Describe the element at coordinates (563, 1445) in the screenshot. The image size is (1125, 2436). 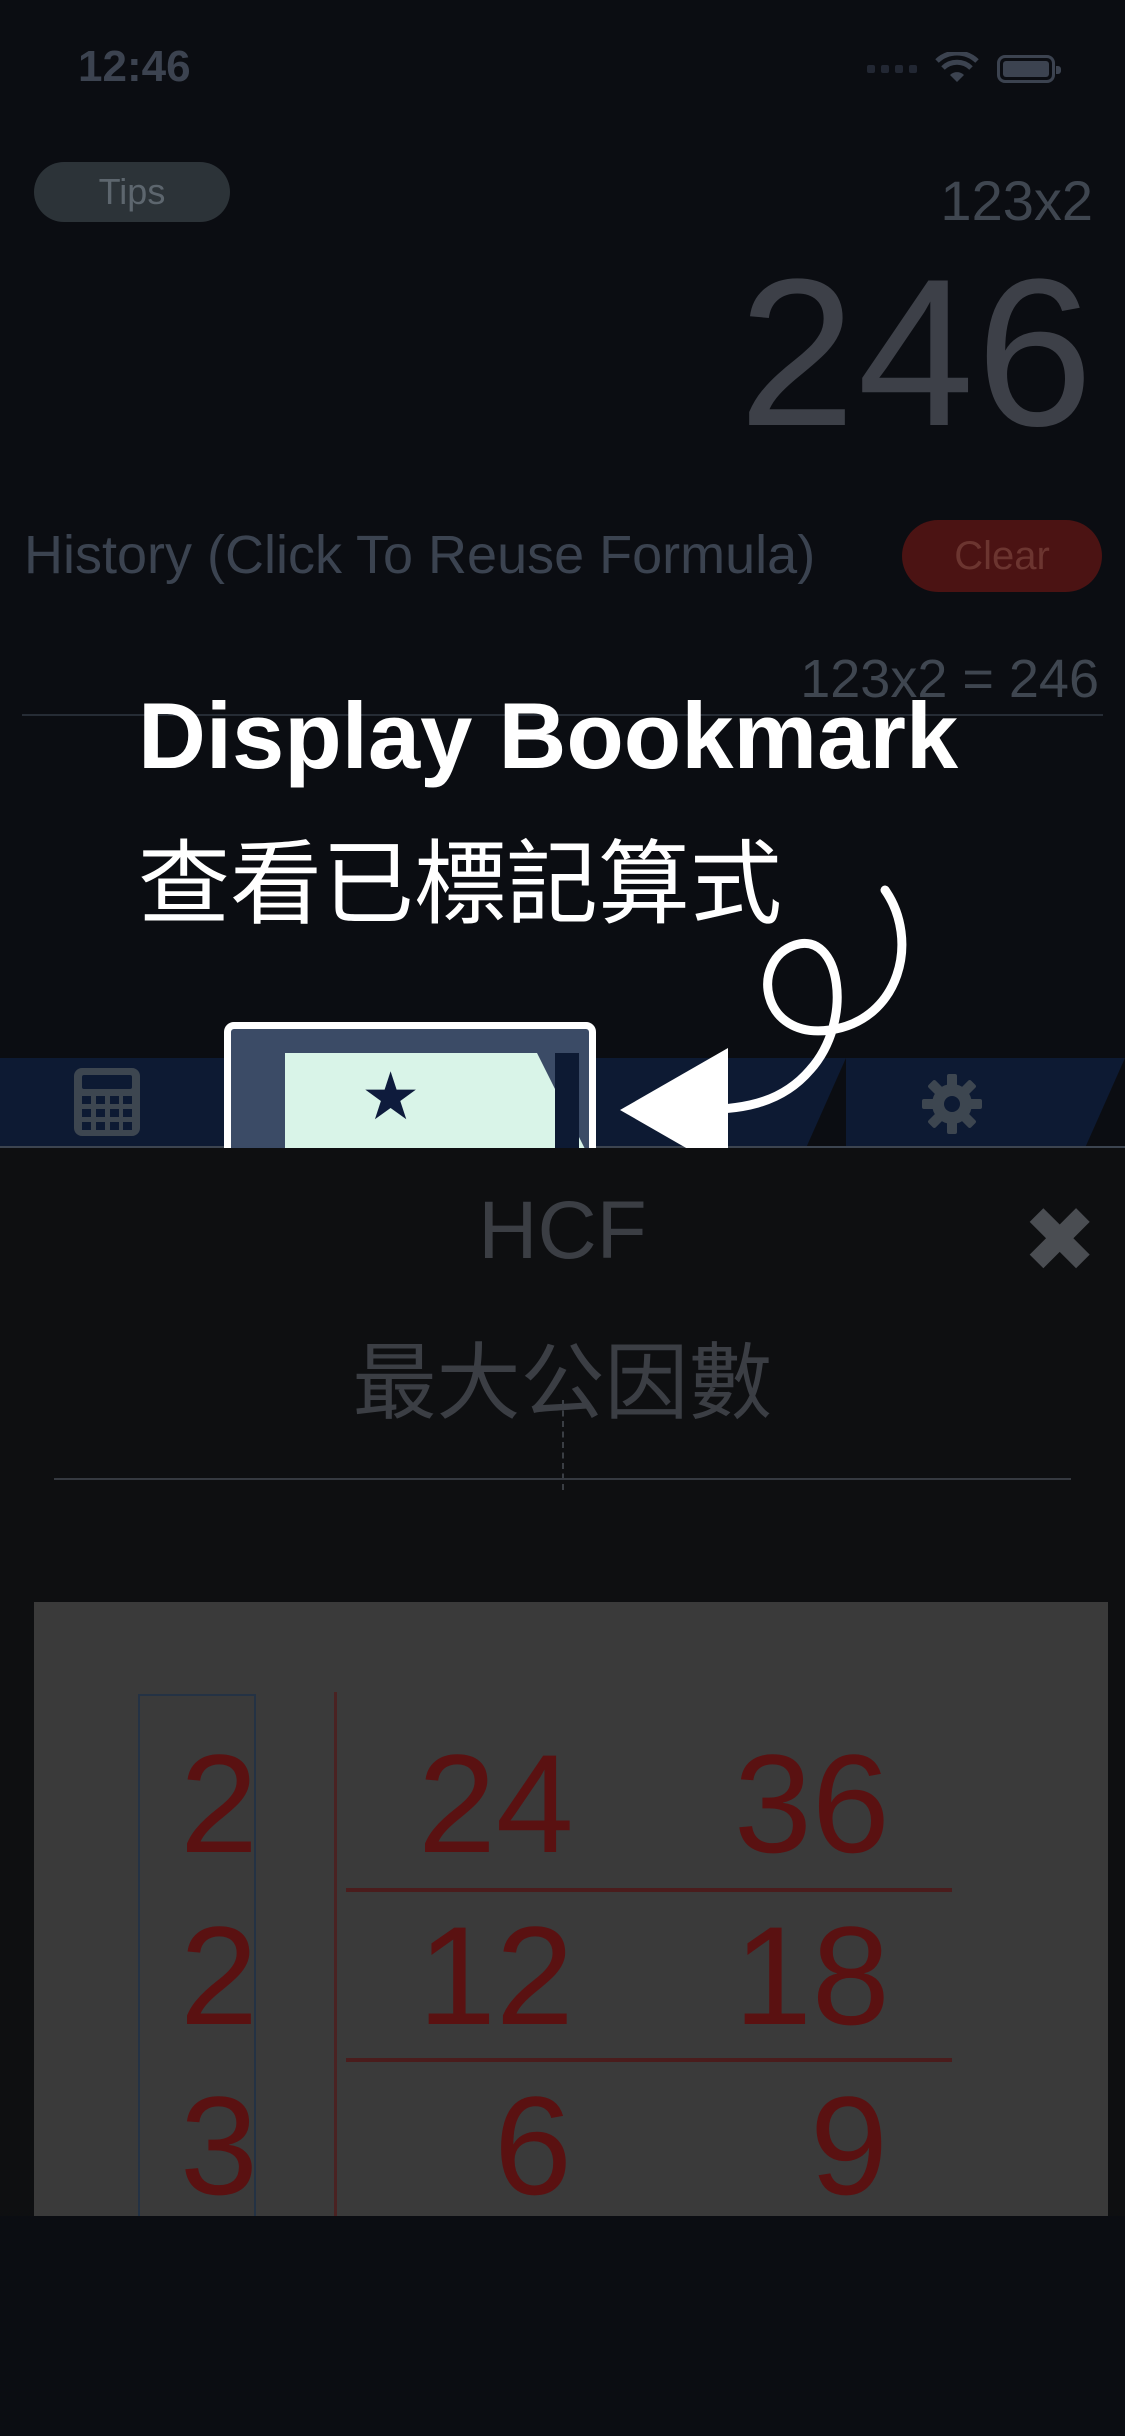
I see `dashed-guide` at that location.